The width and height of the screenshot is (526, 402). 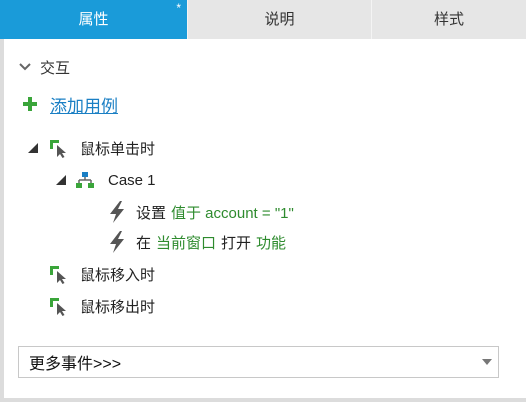 I want to click on event-label: 鼠标单击时, so click(x=118, y=149).